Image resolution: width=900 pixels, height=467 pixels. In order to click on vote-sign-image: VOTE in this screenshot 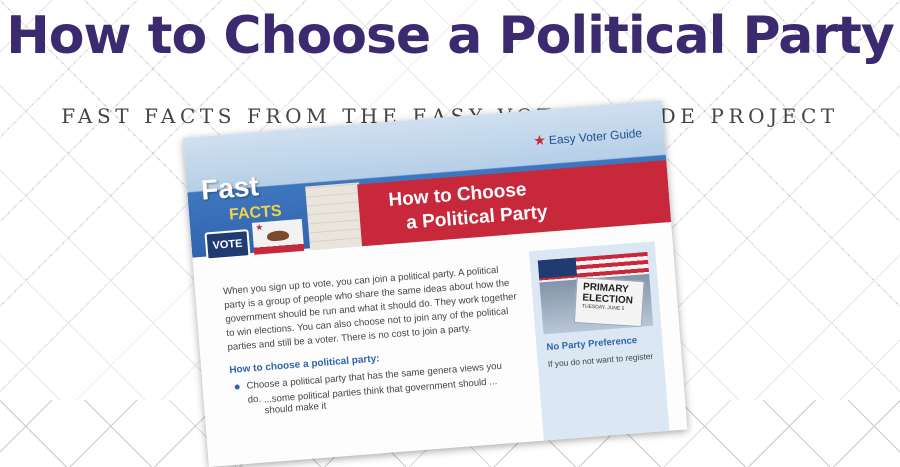, I will do `click(227, 245)`.